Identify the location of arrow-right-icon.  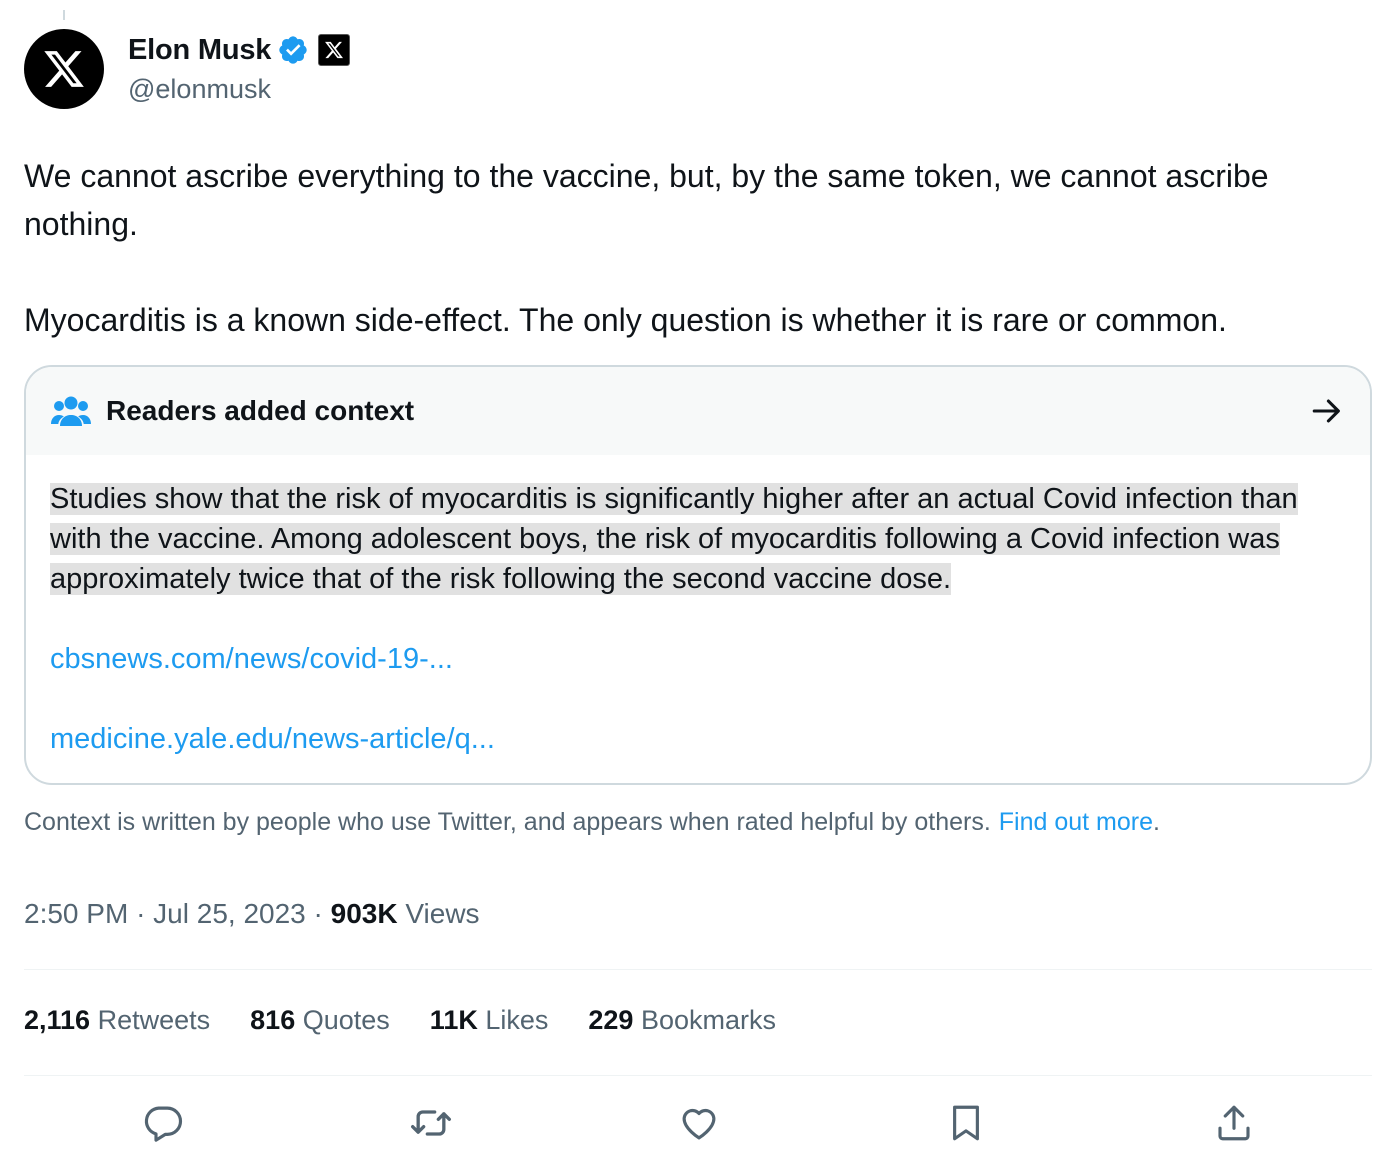
(1327, 411).